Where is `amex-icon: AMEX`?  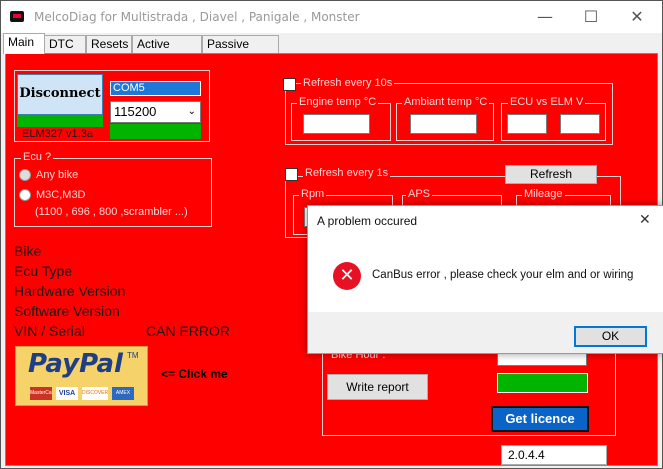 amex-icon: AMEX is located at coordinates (123, 393).